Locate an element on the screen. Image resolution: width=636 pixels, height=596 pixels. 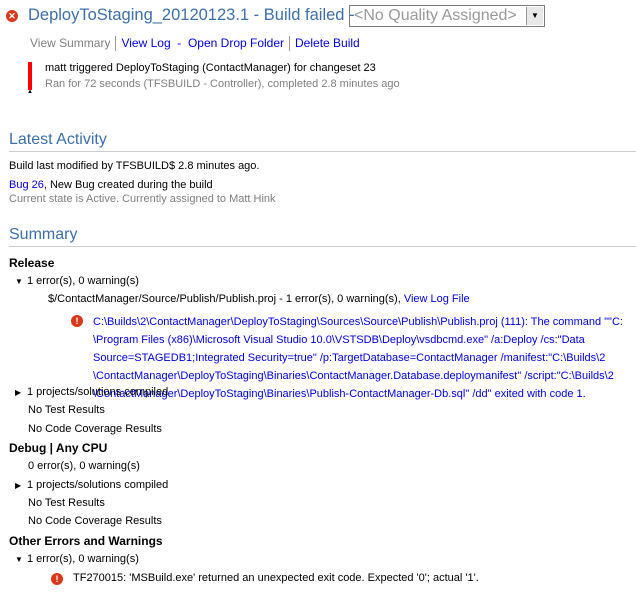
bug-line: Bug 26, New Bug created during the build is located at coordinates (111, 185).